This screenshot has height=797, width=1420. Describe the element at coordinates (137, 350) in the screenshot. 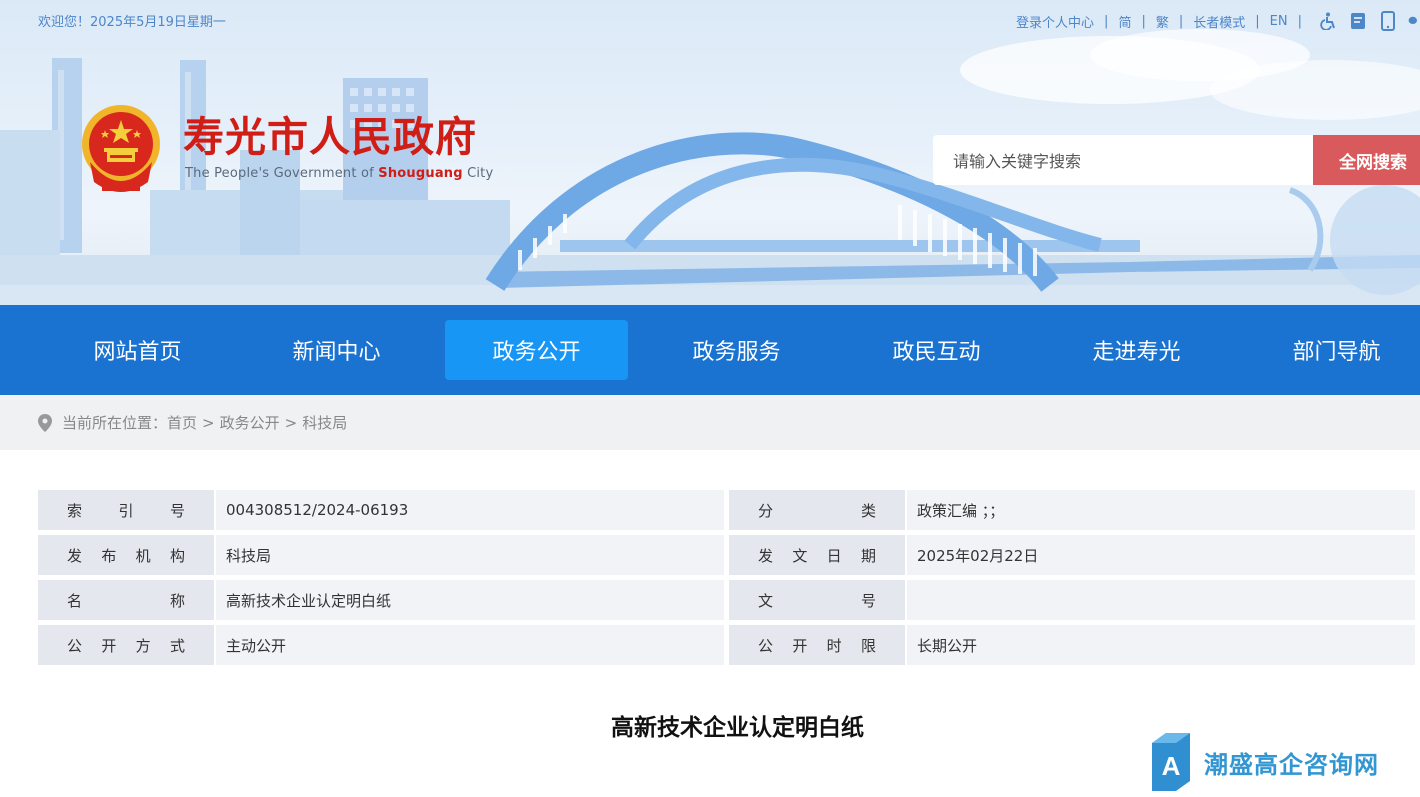

I see `nav-item-home: 网站首页` at that location.